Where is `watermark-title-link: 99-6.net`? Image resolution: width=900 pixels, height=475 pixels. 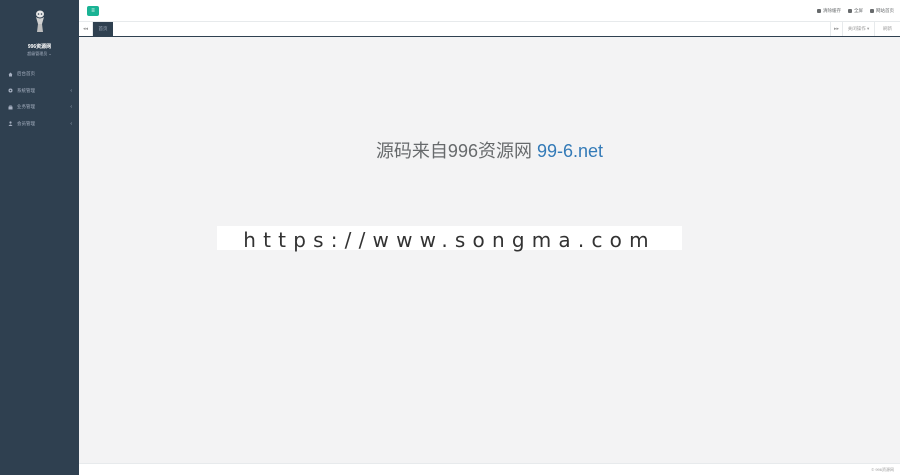
watermark-title-link: 99-6.net is located at coordinates (570, 151).